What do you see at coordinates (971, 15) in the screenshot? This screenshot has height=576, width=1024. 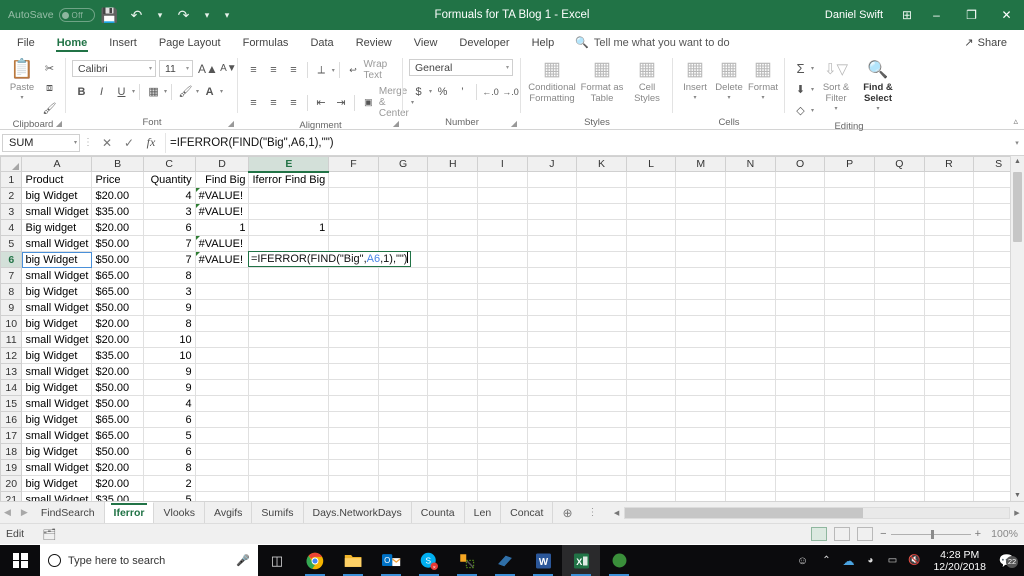 I see `maximize-button: ❐` at bounding box center [971, 15].